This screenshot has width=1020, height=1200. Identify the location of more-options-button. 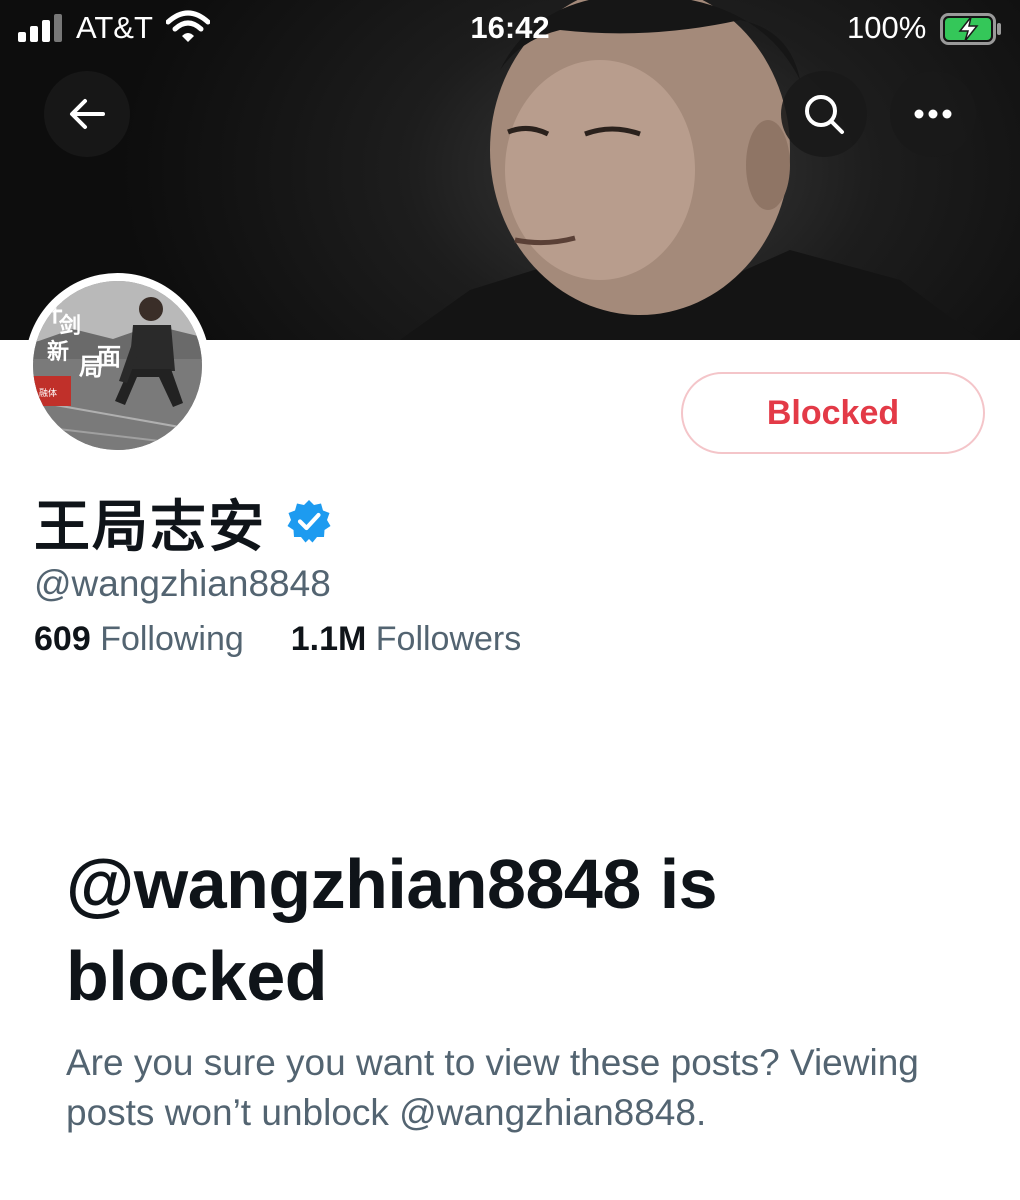
(933, 114).